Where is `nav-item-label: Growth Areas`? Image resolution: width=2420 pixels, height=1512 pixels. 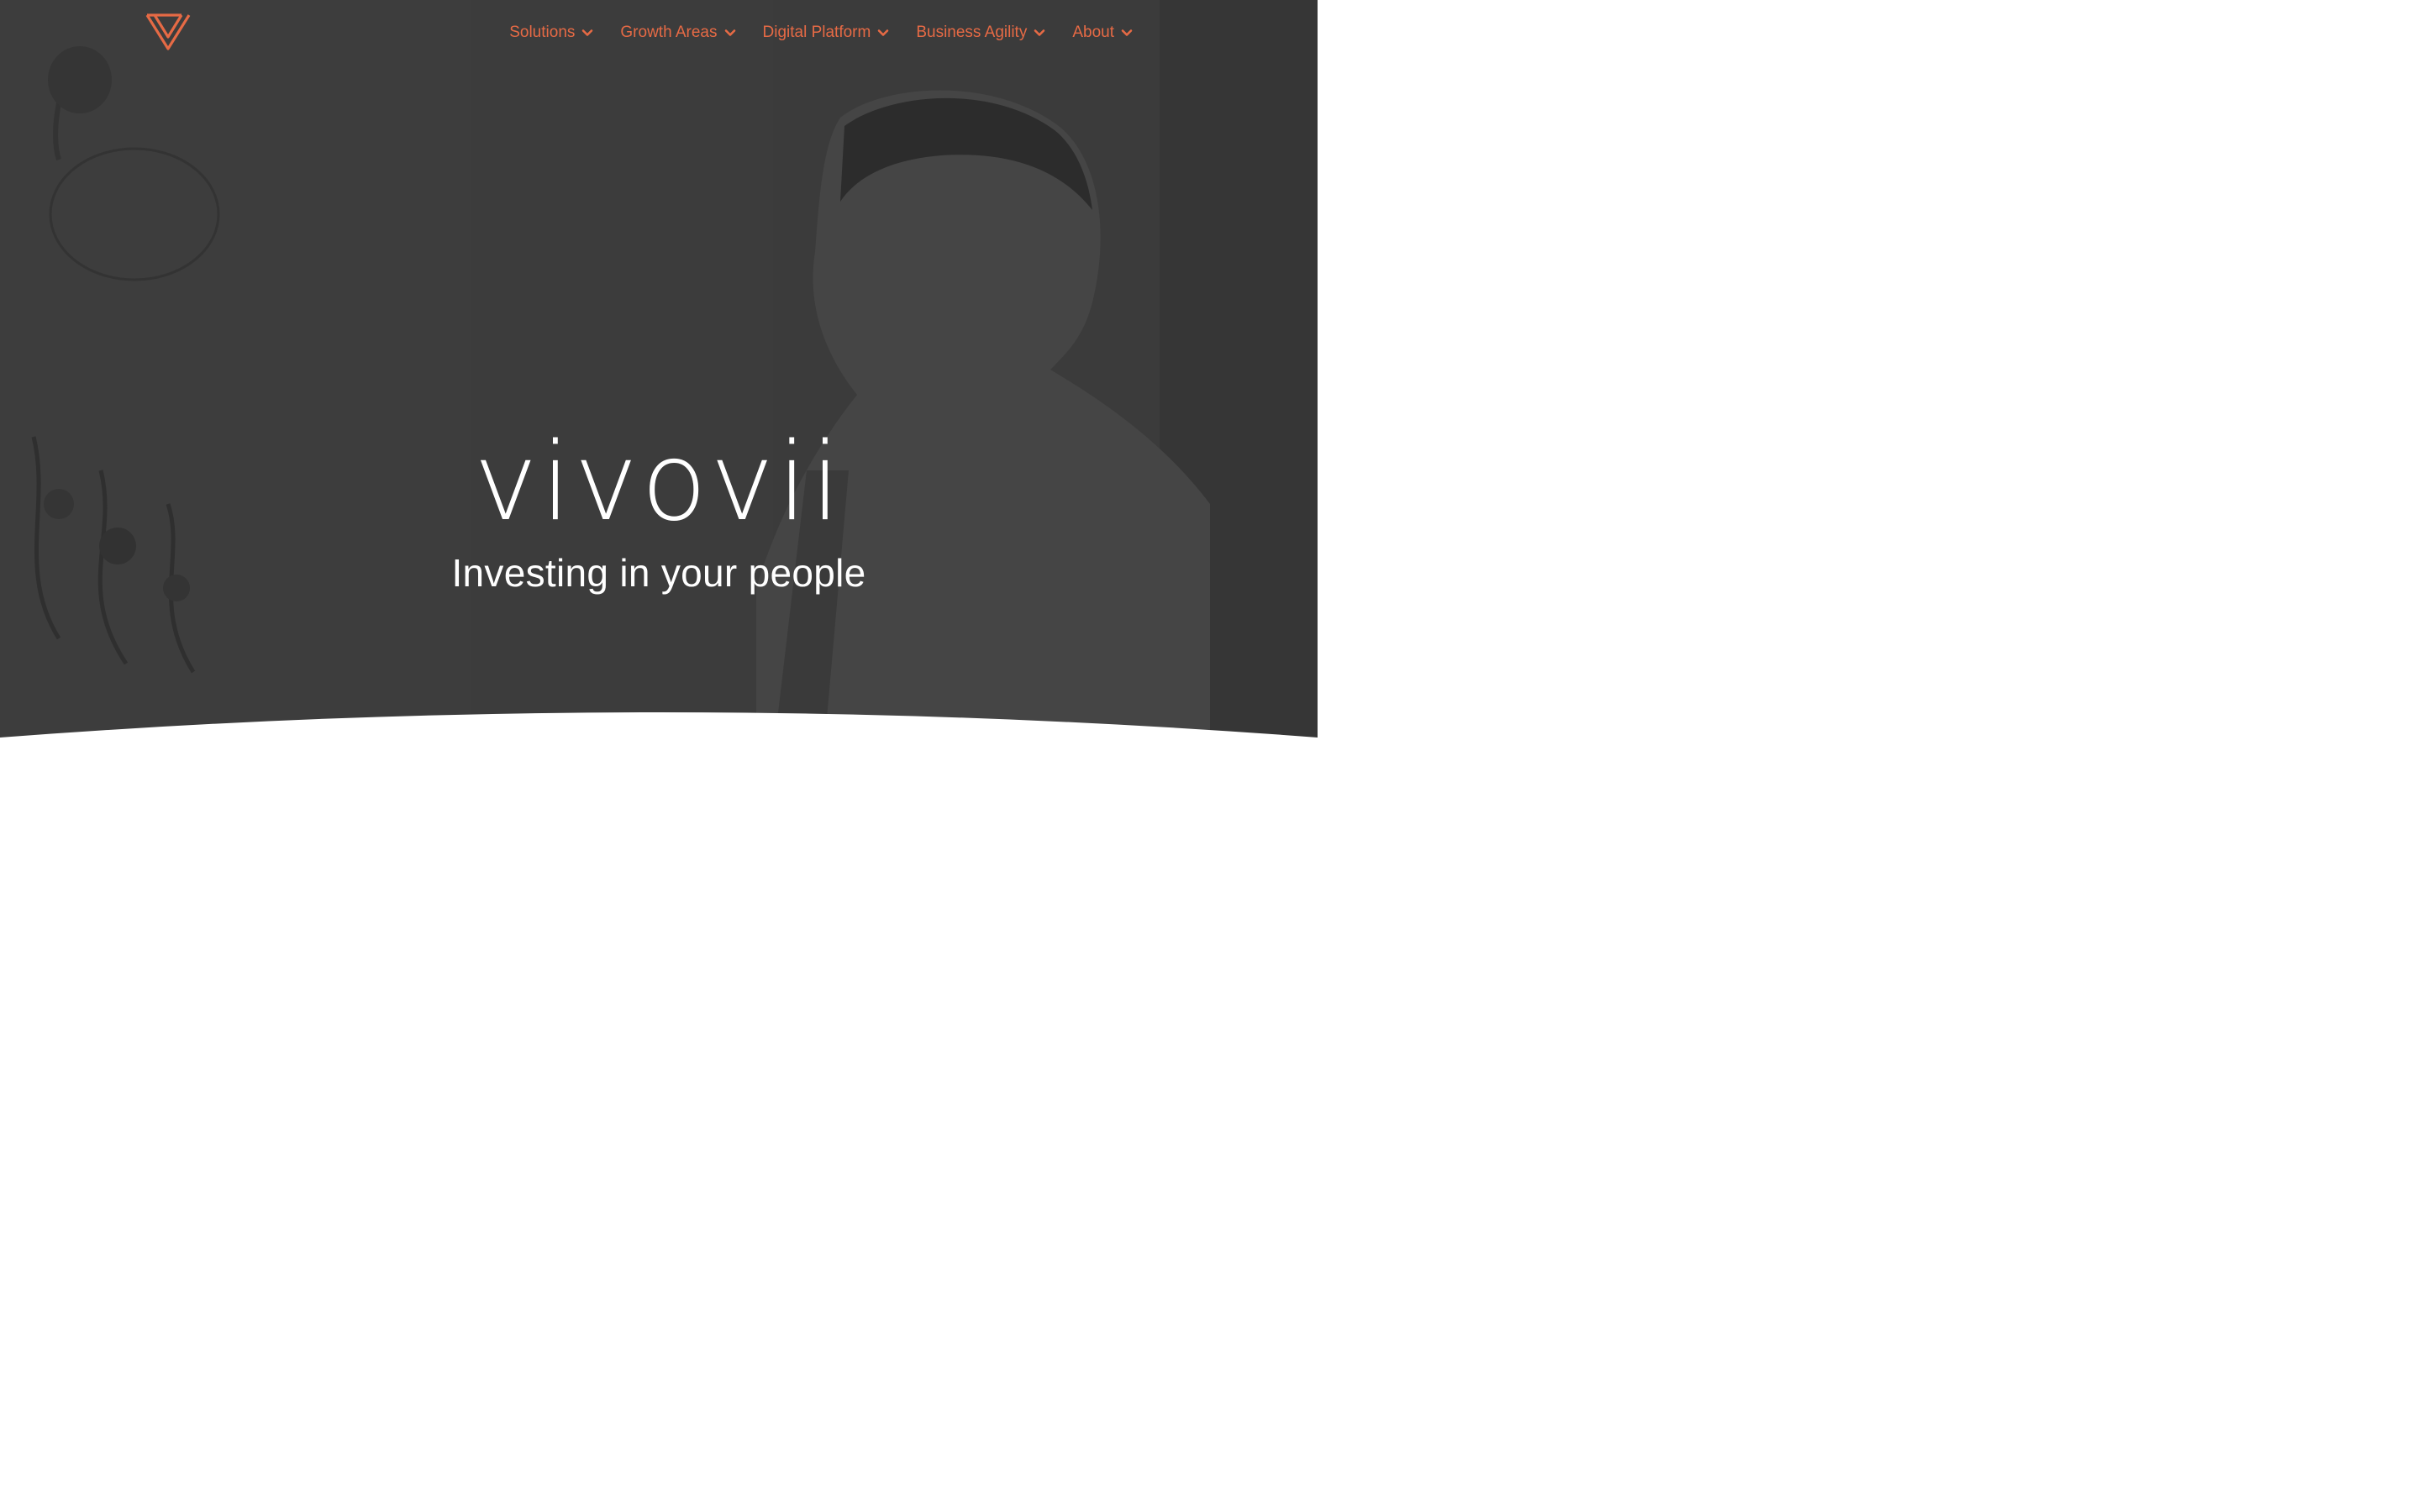
nav-item-label: Growth Areas is located at coordinates (669, 32).